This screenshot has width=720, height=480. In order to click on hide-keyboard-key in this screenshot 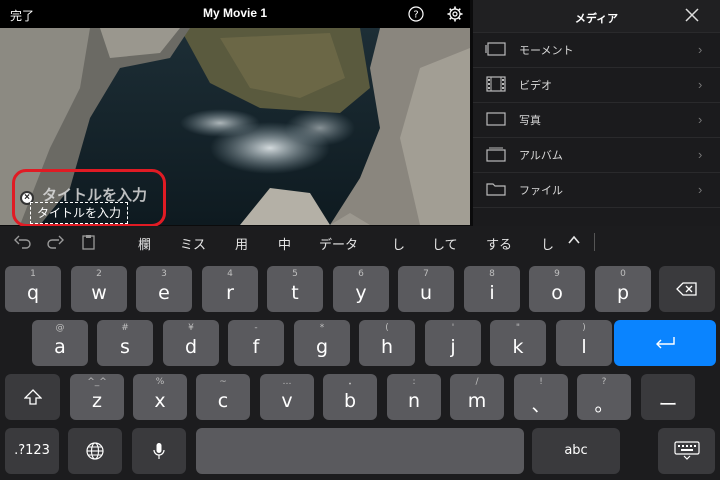, I will do `click(686, 451)`.